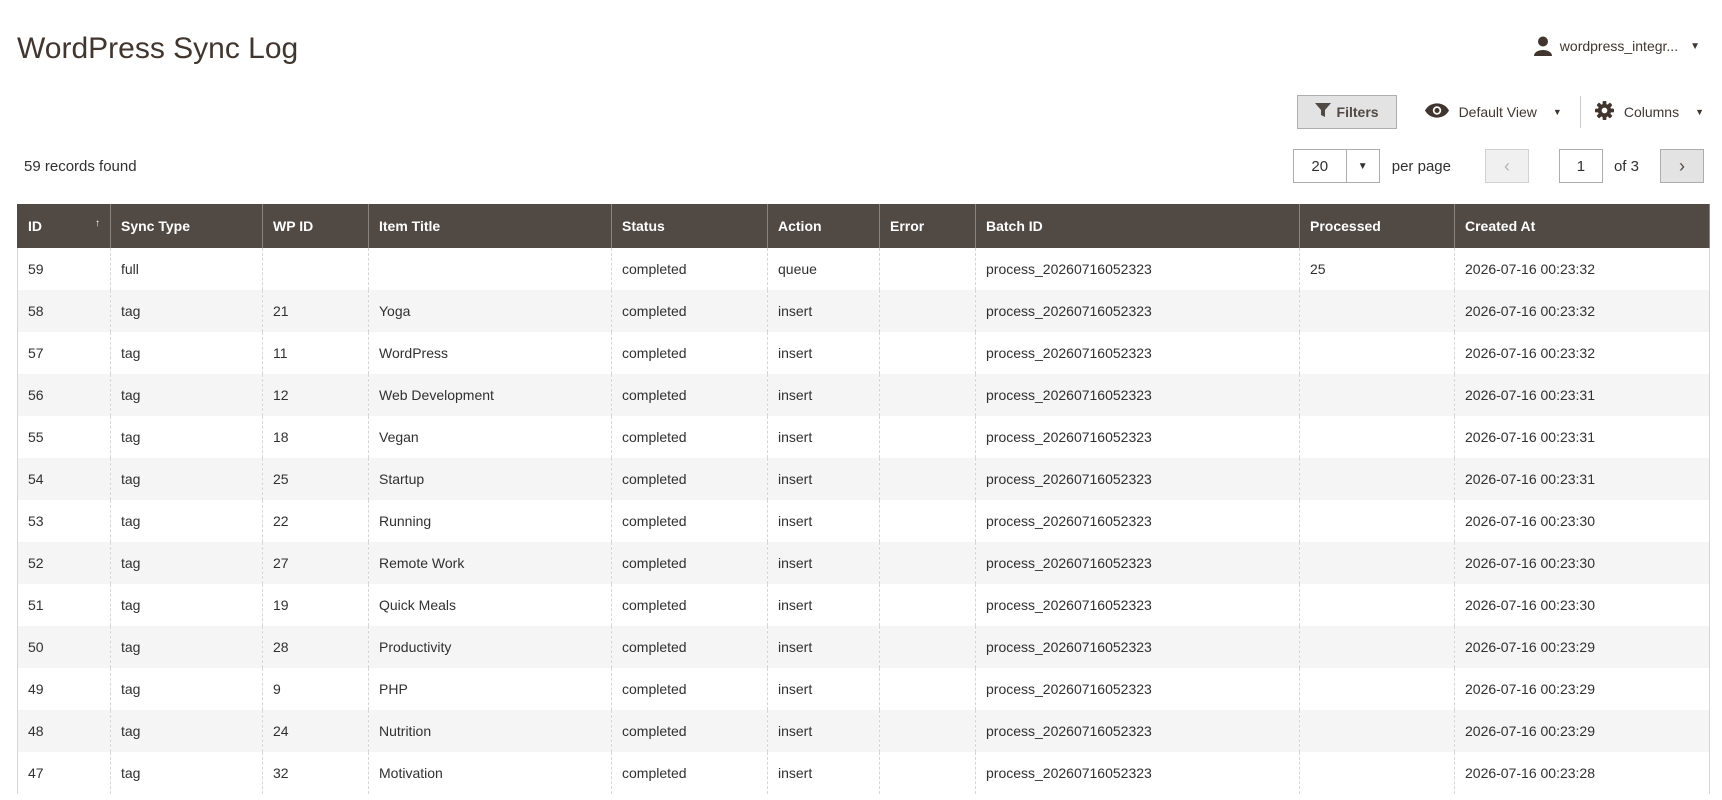 This screenshot has width=1722, height=800. I want to click on column-header-created-at: Created At, so click(1582, 226).